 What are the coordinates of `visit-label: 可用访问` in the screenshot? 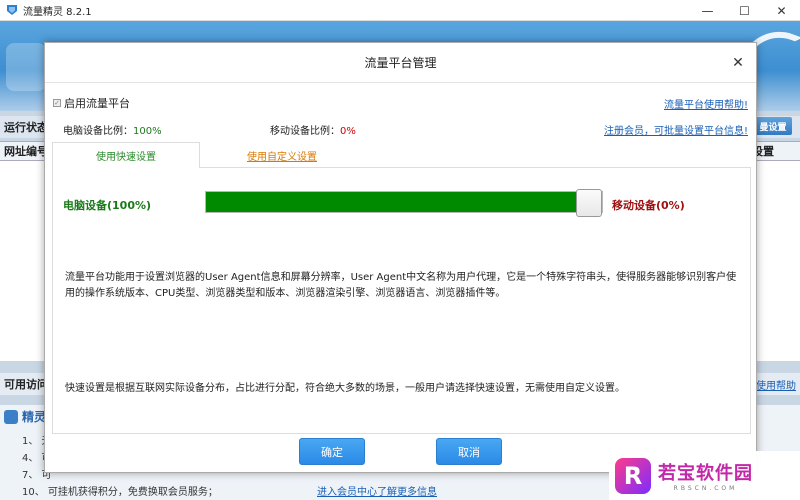 It's located at (26, 384).